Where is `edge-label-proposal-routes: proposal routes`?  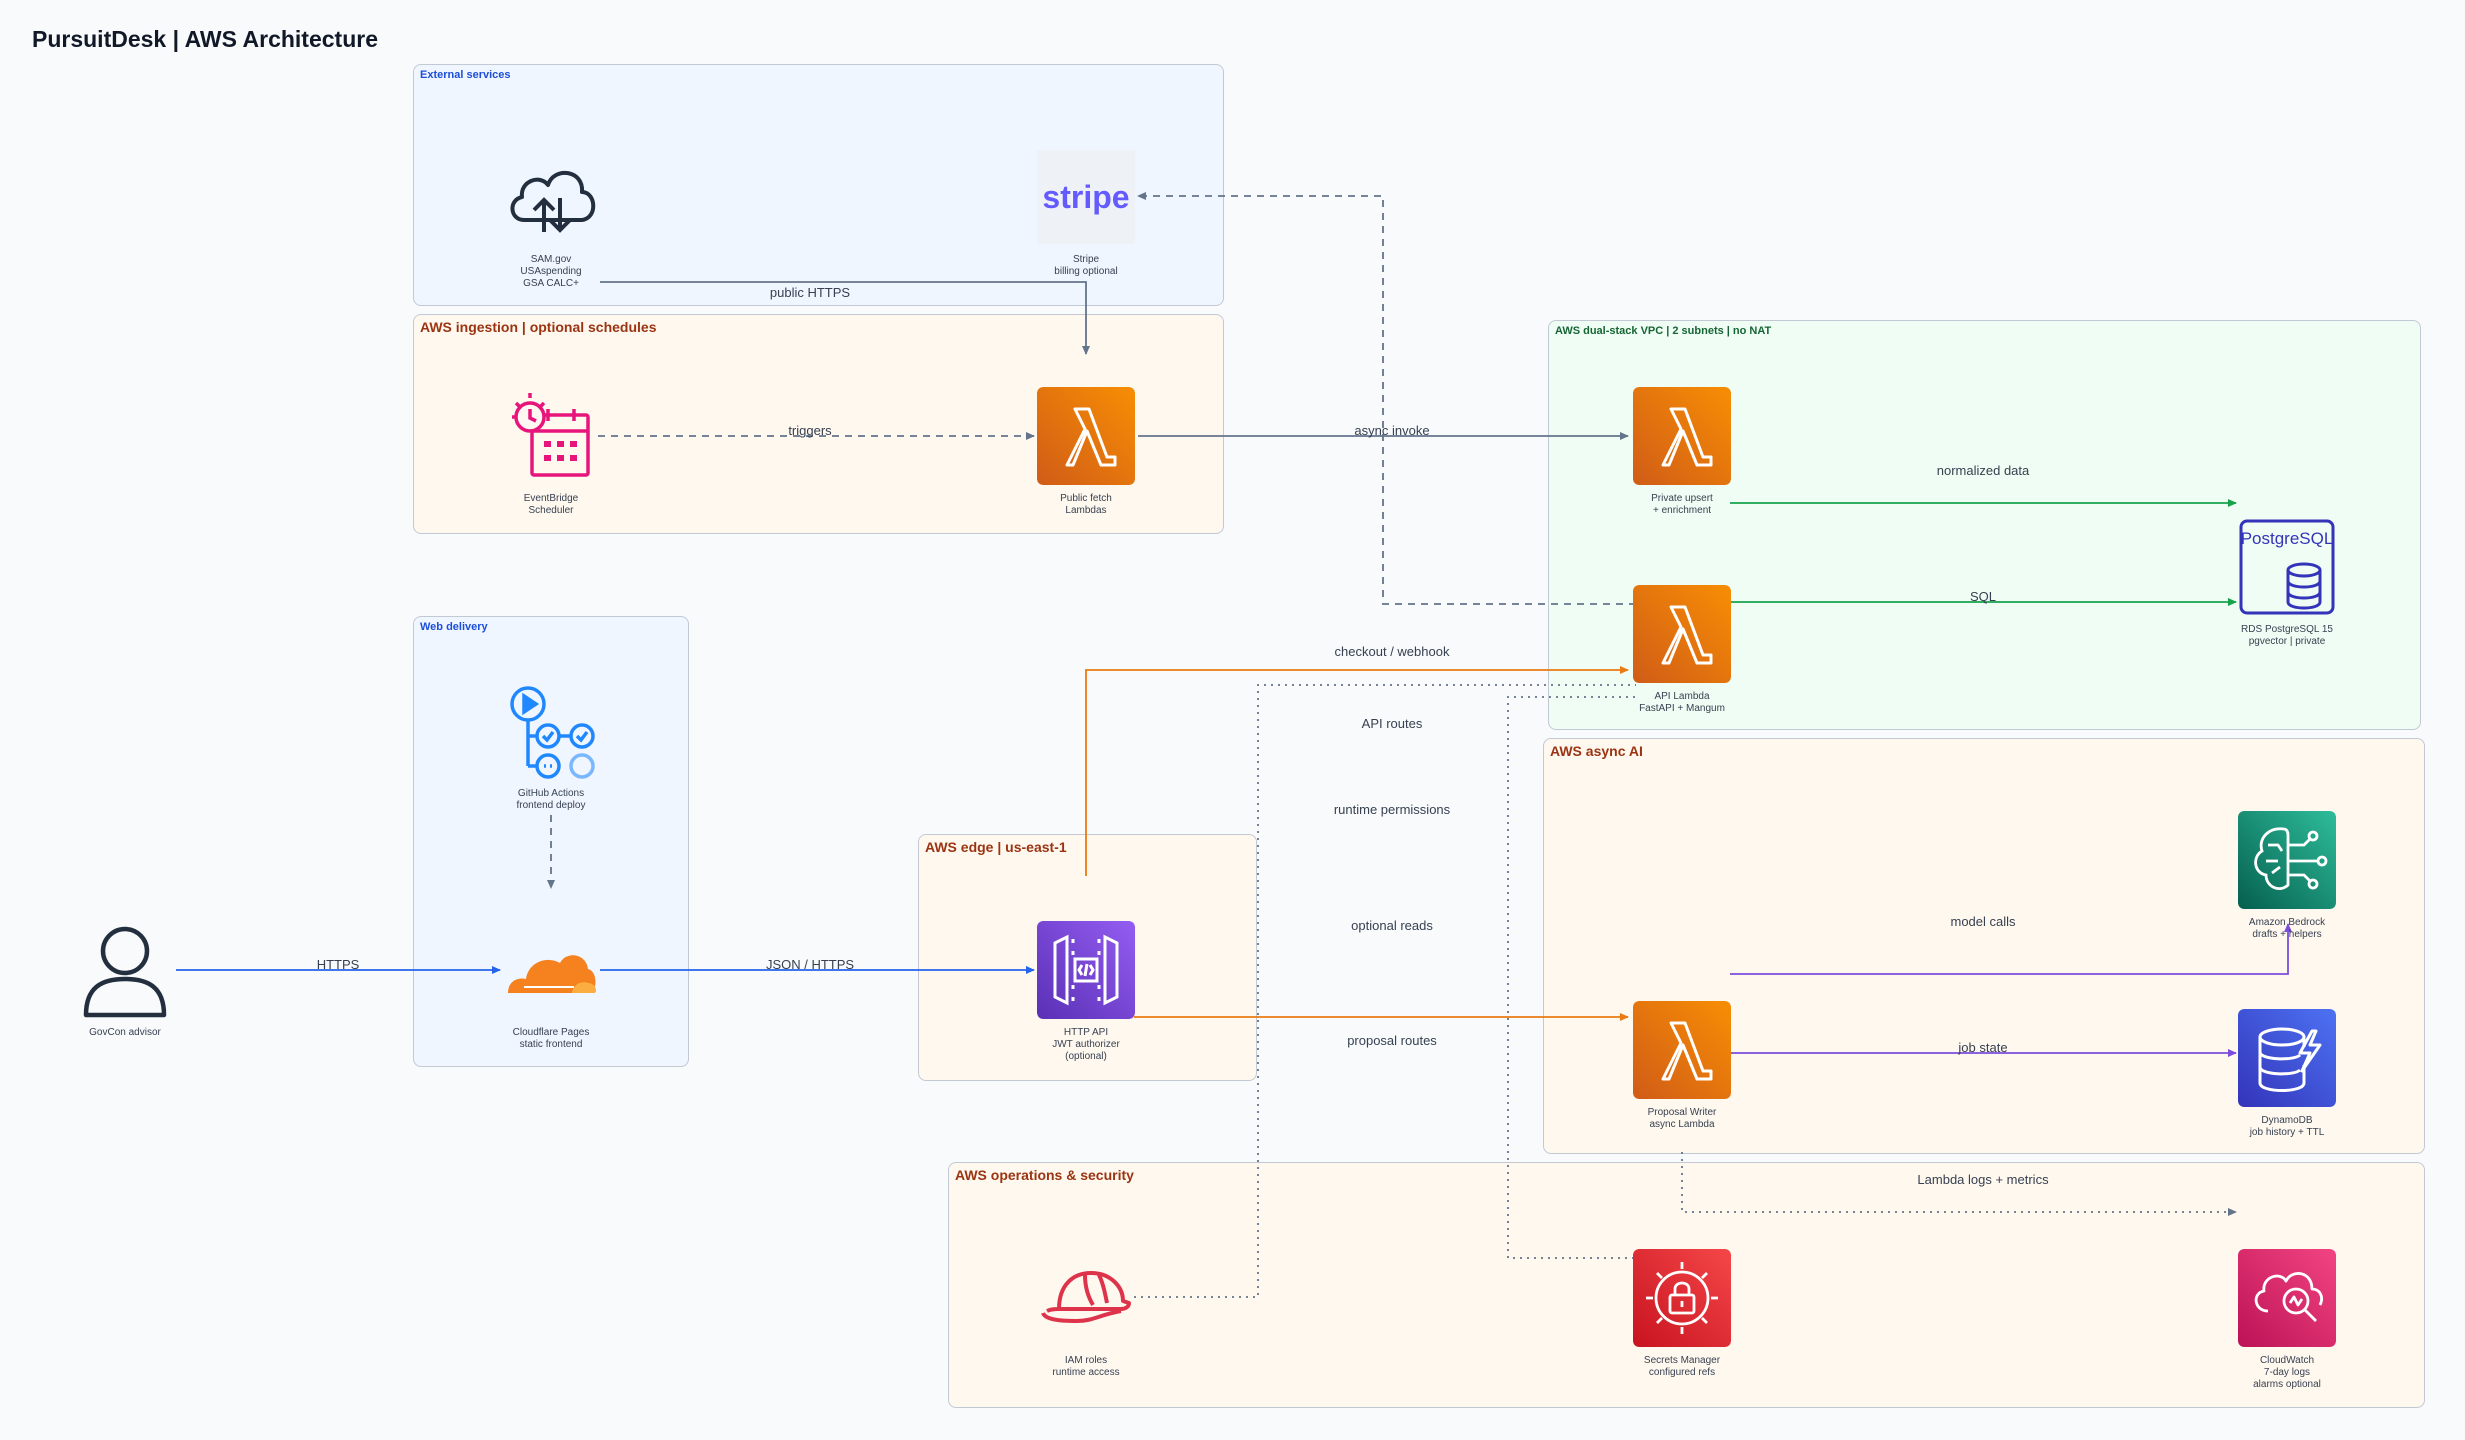
edge-label-proposal-routes: proposal routes is located at coordinates (1392, 1040).